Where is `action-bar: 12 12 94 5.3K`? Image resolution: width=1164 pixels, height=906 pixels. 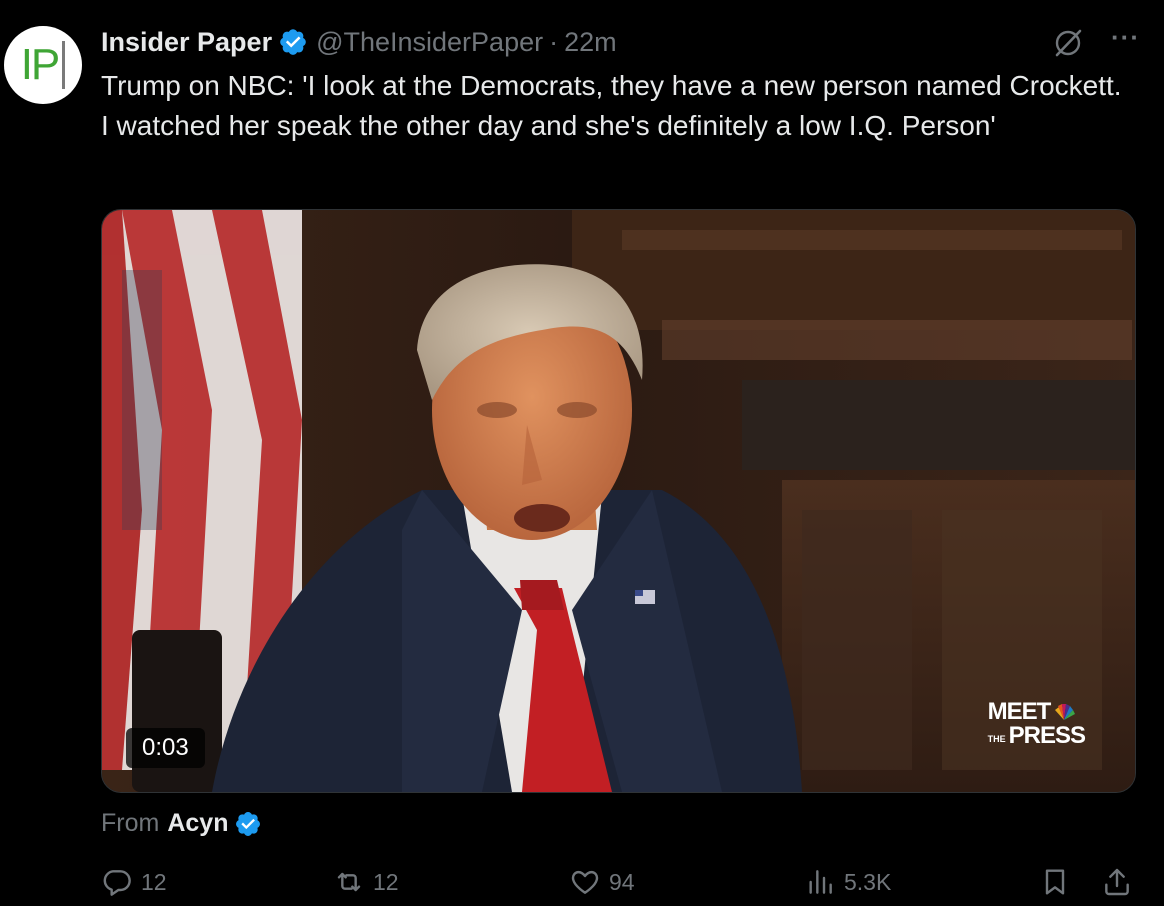 action-bar: 12 12 94 5.3K is located at coordinates (618, 886).